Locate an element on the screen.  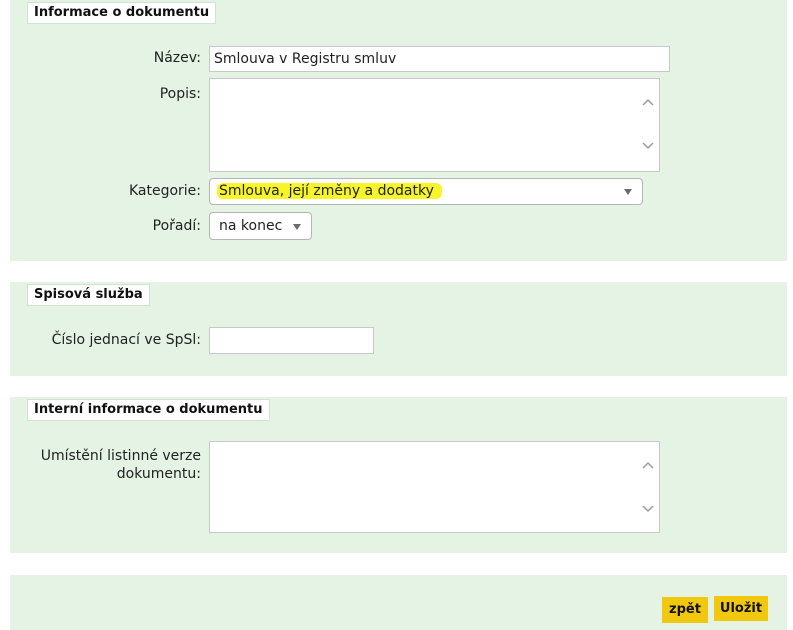
internal-info-title: Interní informace o dokumentu is located at coordinates (148, 410).